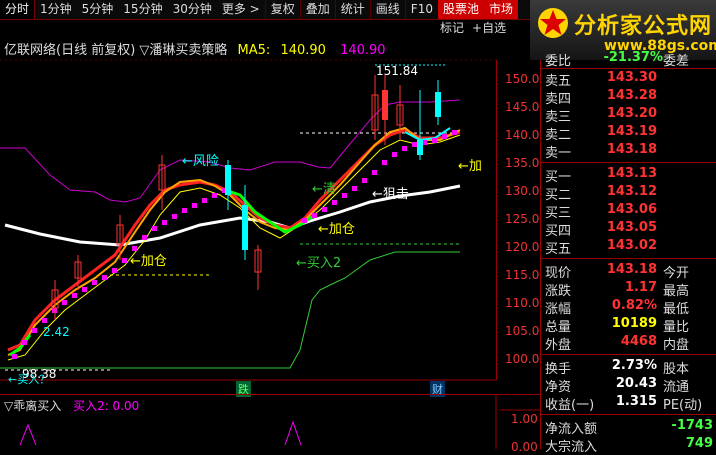  I want to click on y-tick: 110.0, so click(522, 303).